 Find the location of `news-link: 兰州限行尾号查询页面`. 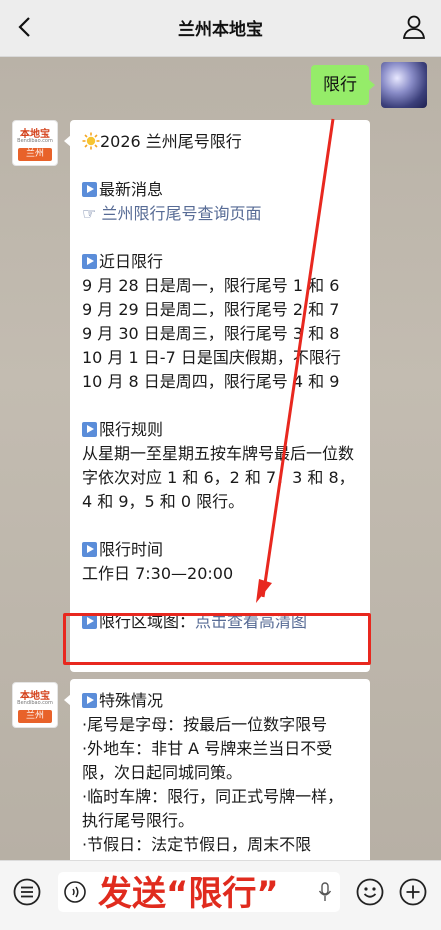

news-link: 兰州限行尾号查询页面 is located at coordinates (181, 213).